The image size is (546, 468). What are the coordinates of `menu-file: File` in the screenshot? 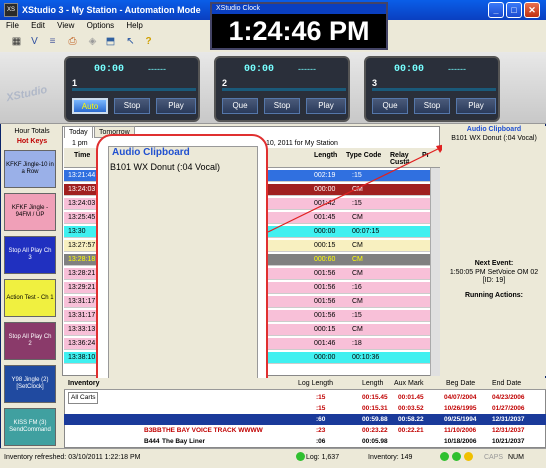 It's located at (12, 25).